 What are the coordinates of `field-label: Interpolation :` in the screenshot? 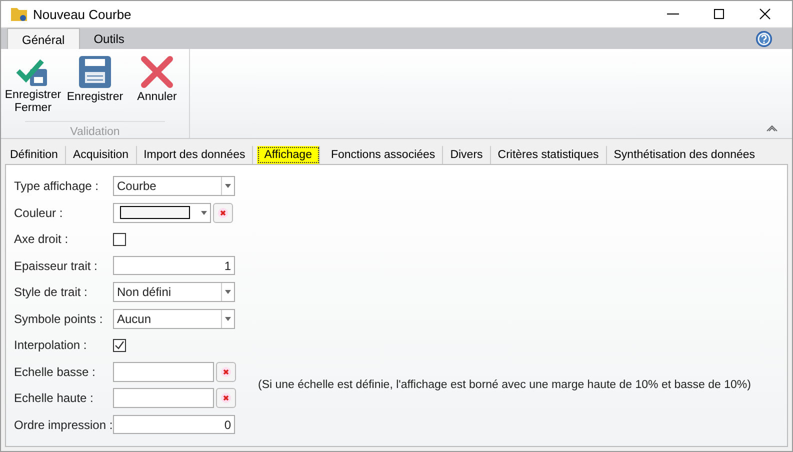 It's located at (51, 345).